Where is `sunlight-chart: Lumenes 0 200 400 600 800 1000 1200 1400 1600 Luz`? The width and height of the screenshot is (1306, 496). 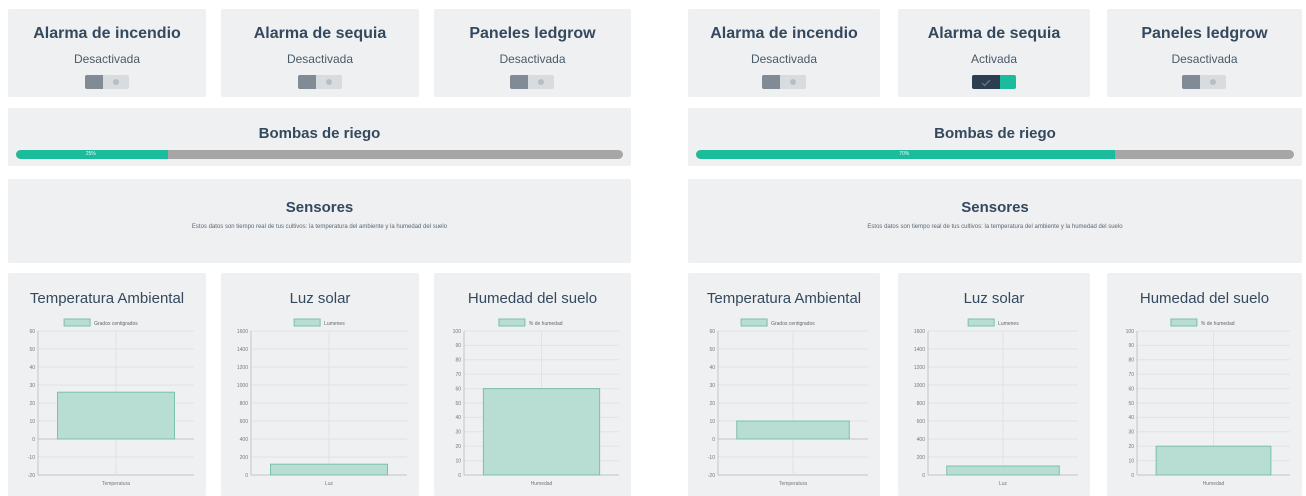 sunlight-chart: Lumenes 0 200 400 600 800 1000 1200 1400 1600 Luz is located at coordinates (996, 402).